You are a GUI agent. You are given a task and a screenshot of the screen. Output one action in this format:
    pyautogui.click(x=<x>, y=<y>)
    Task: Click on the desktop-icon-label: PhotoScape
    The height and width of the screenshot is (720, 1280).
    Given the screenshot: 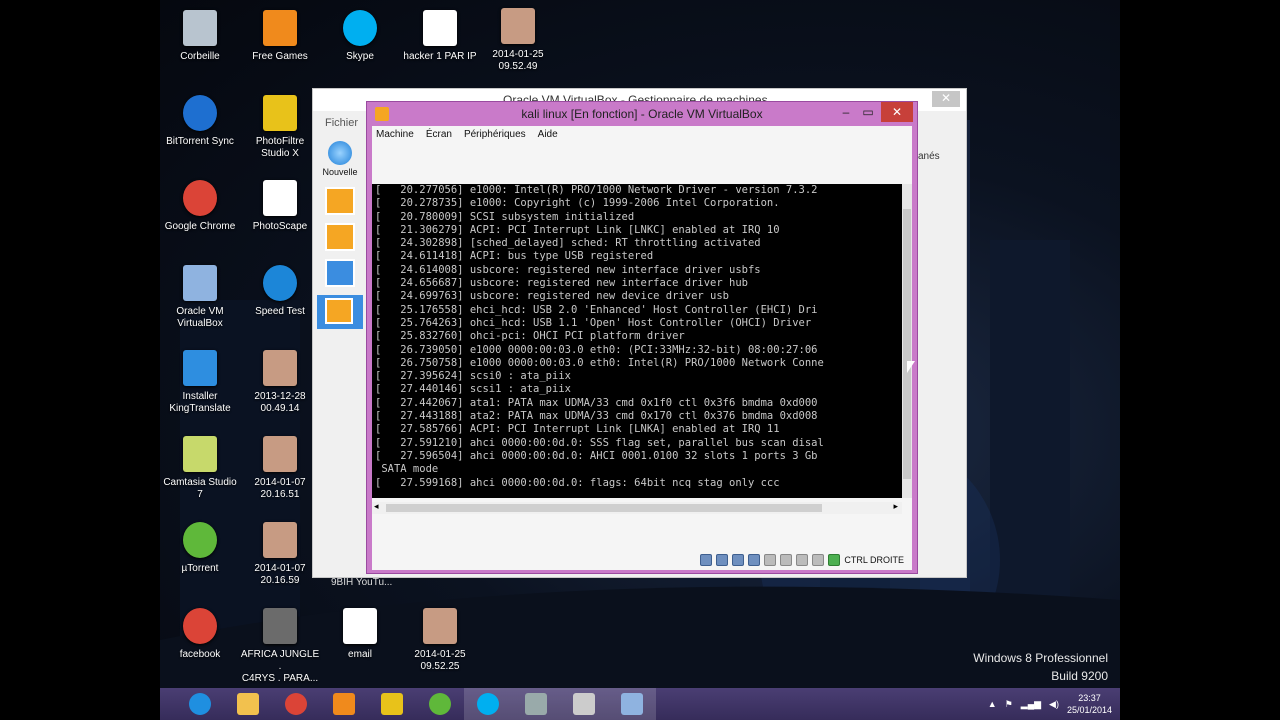 What is the action you would take?
    pyautogui.click(x=280, y=226)
    